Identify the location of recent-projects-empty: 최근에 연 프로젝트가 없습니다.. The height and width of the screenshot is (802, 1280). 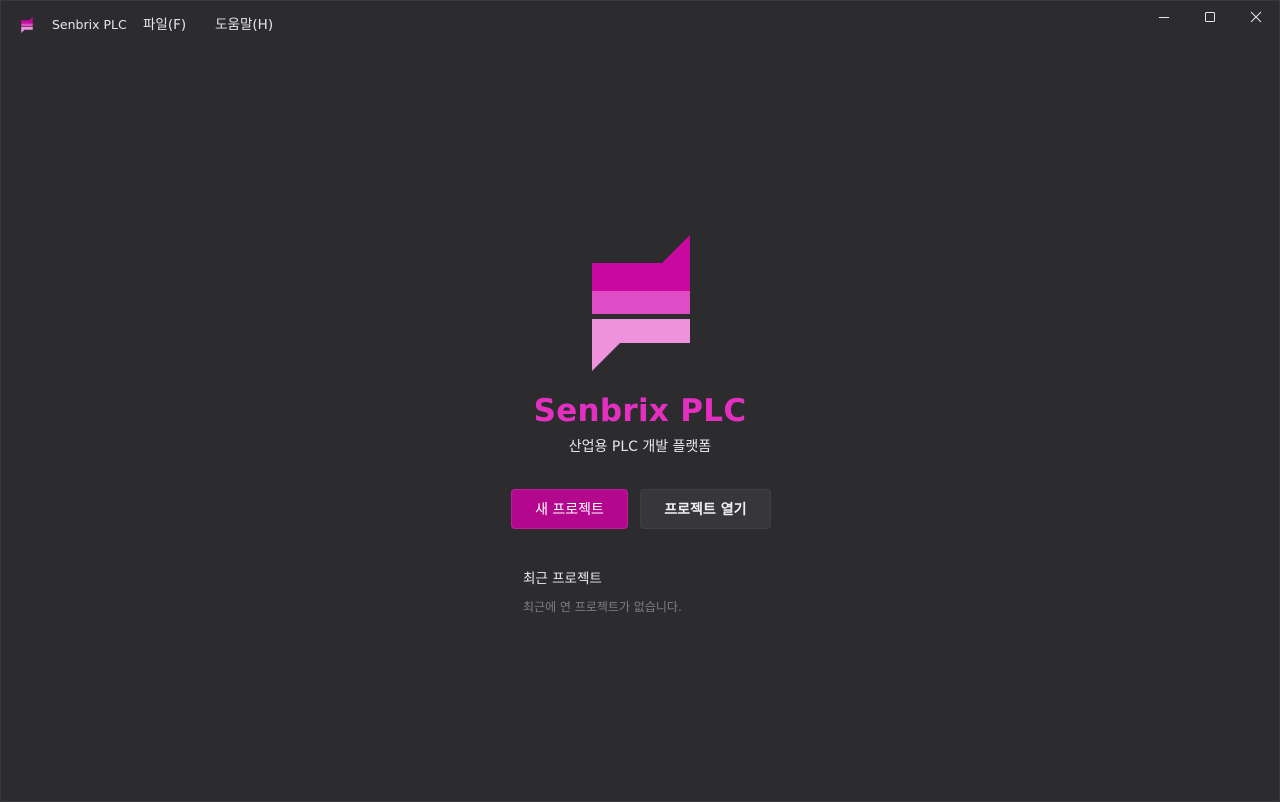
(602, 607).